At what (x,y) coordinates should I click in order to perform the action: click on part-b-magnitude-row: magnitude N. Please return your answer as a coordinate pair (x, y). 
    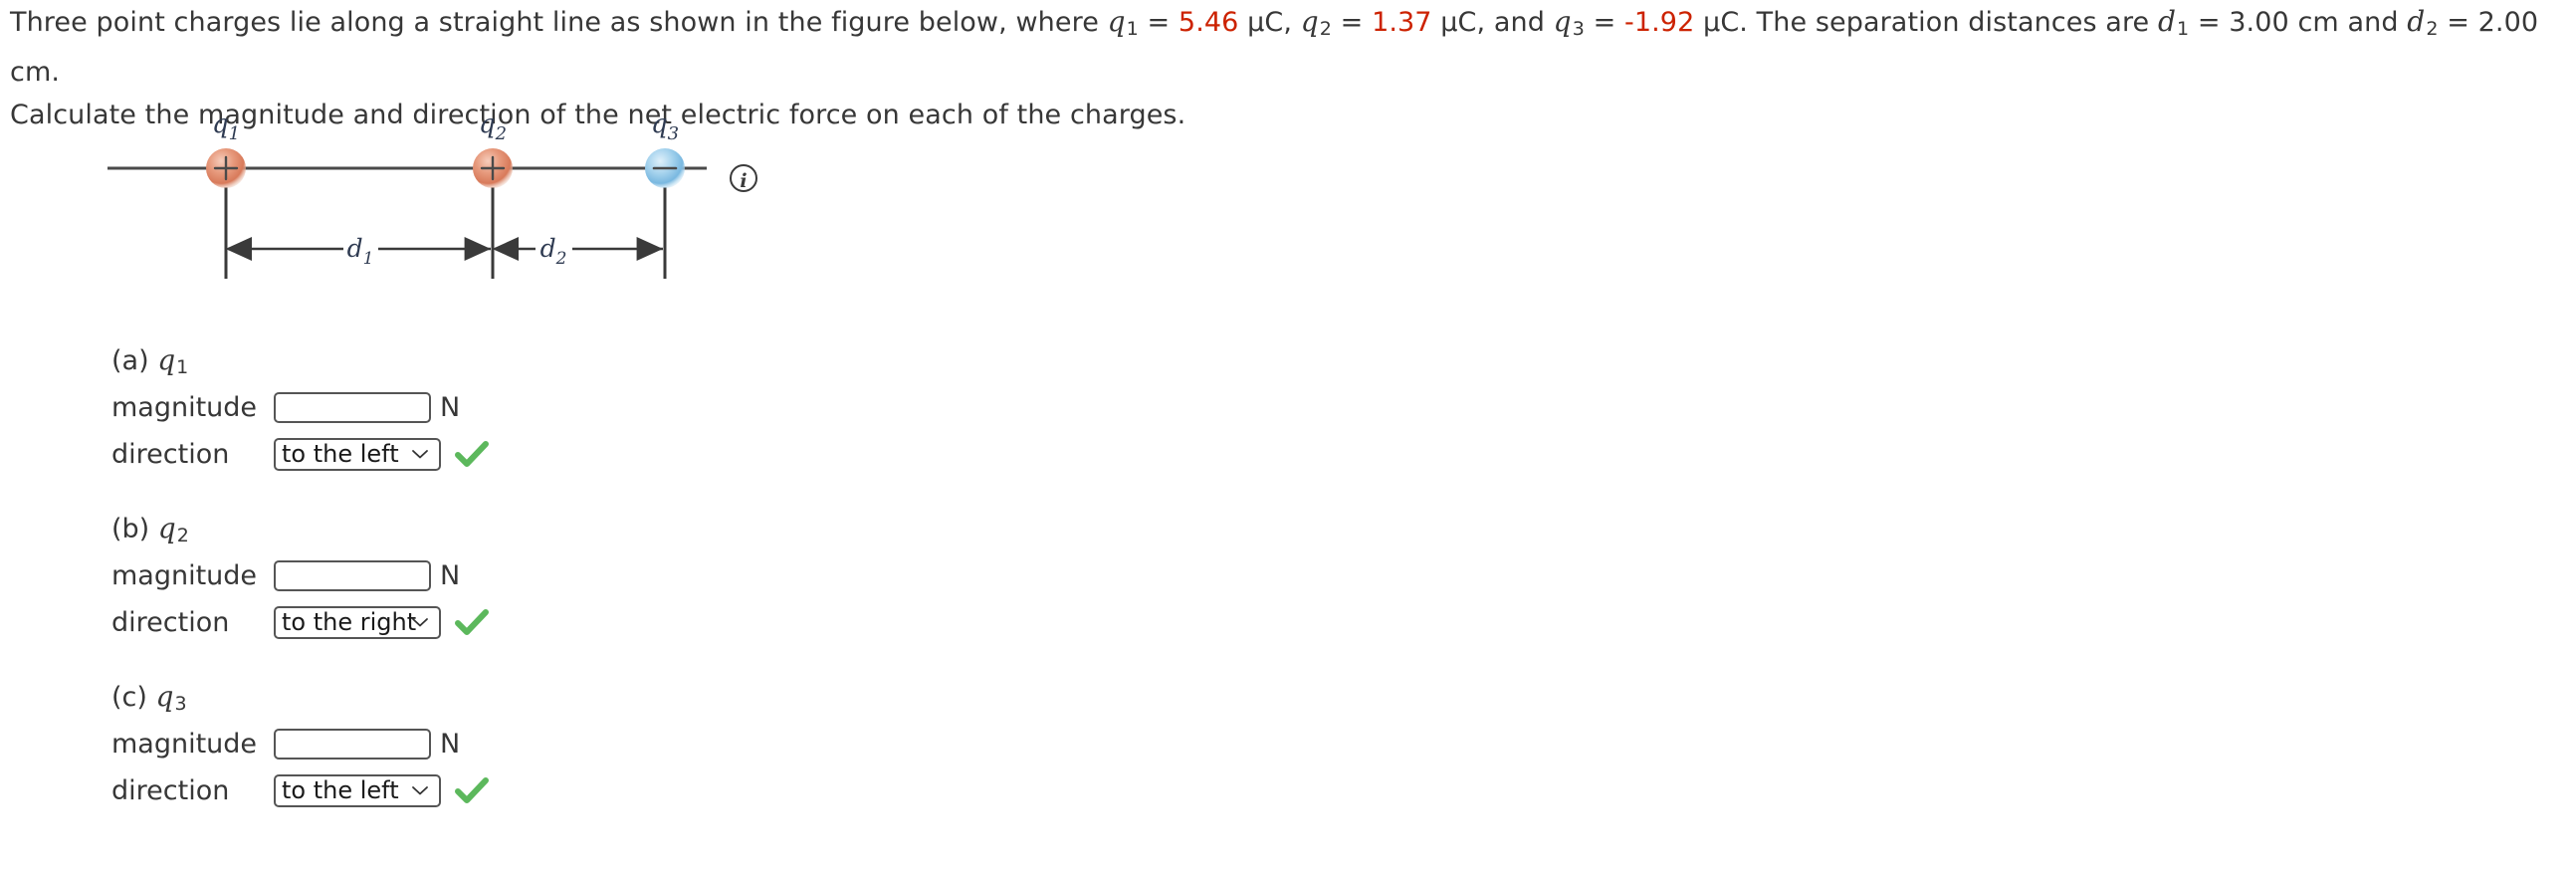
    Looking at the image, I should click on (300, 575).